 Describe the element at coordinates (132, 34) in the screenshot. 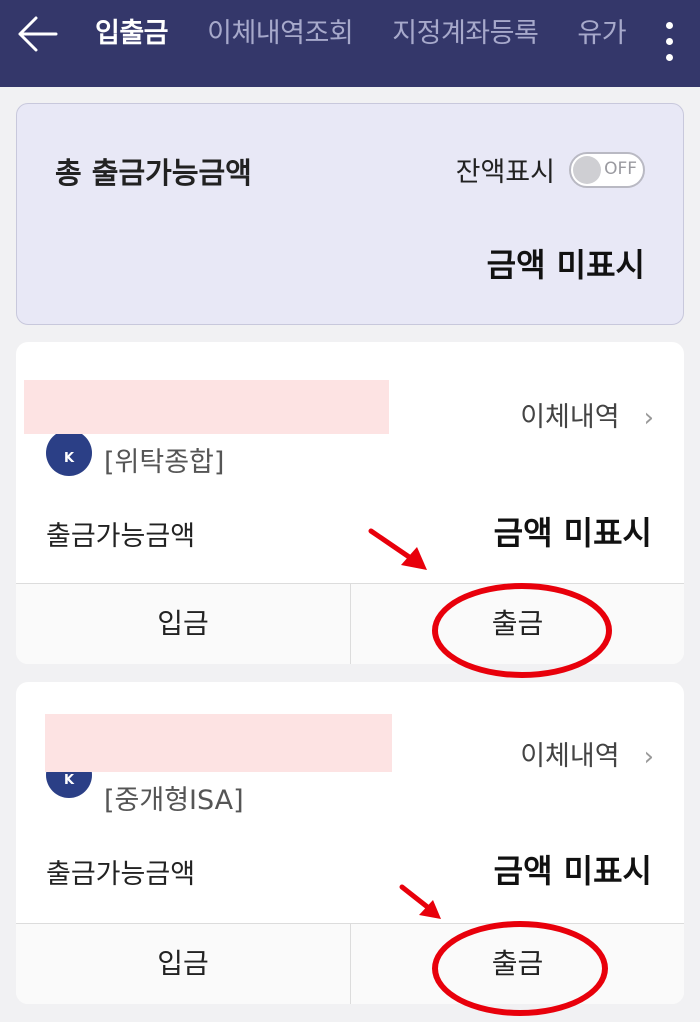

I see `tab-deposit-withdraw: 입출금` at that location.